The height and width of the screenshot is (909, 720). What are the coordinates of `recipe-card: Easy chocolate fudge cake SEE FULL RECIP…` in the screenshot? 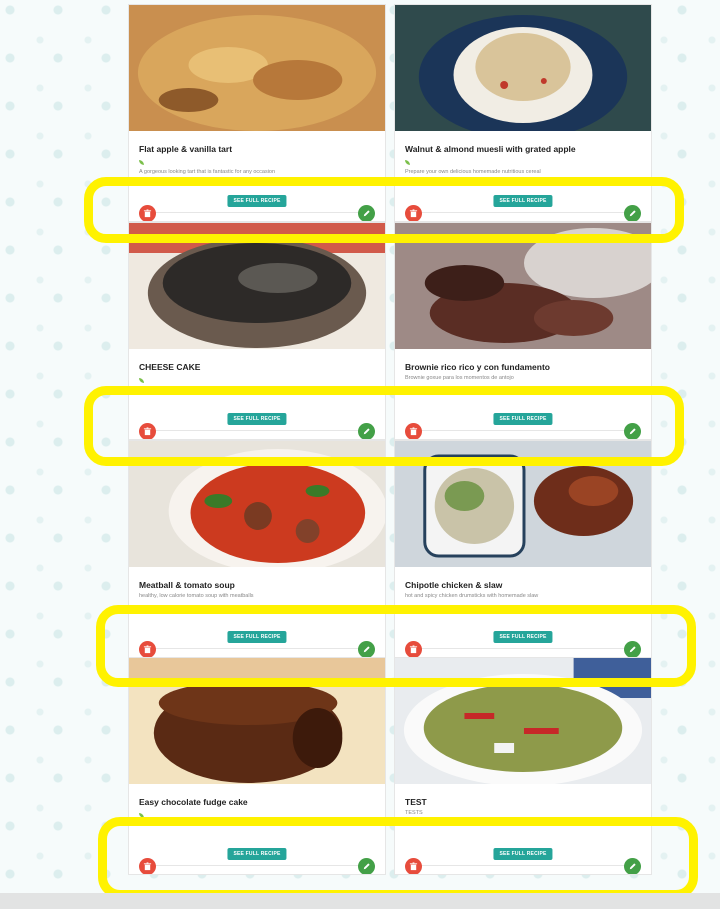 It's located at (257, 766).